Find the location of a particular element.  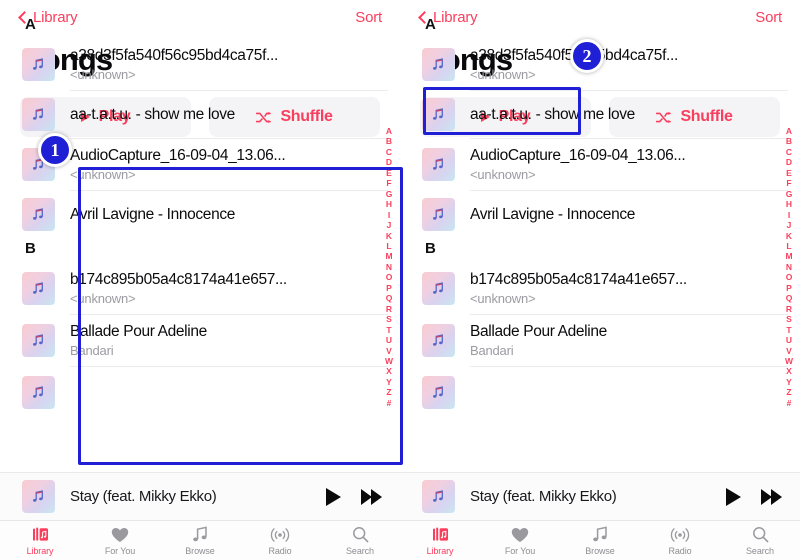

song-title: aa-t.a.t.u. - show me love is located at coordinates (152, 114).